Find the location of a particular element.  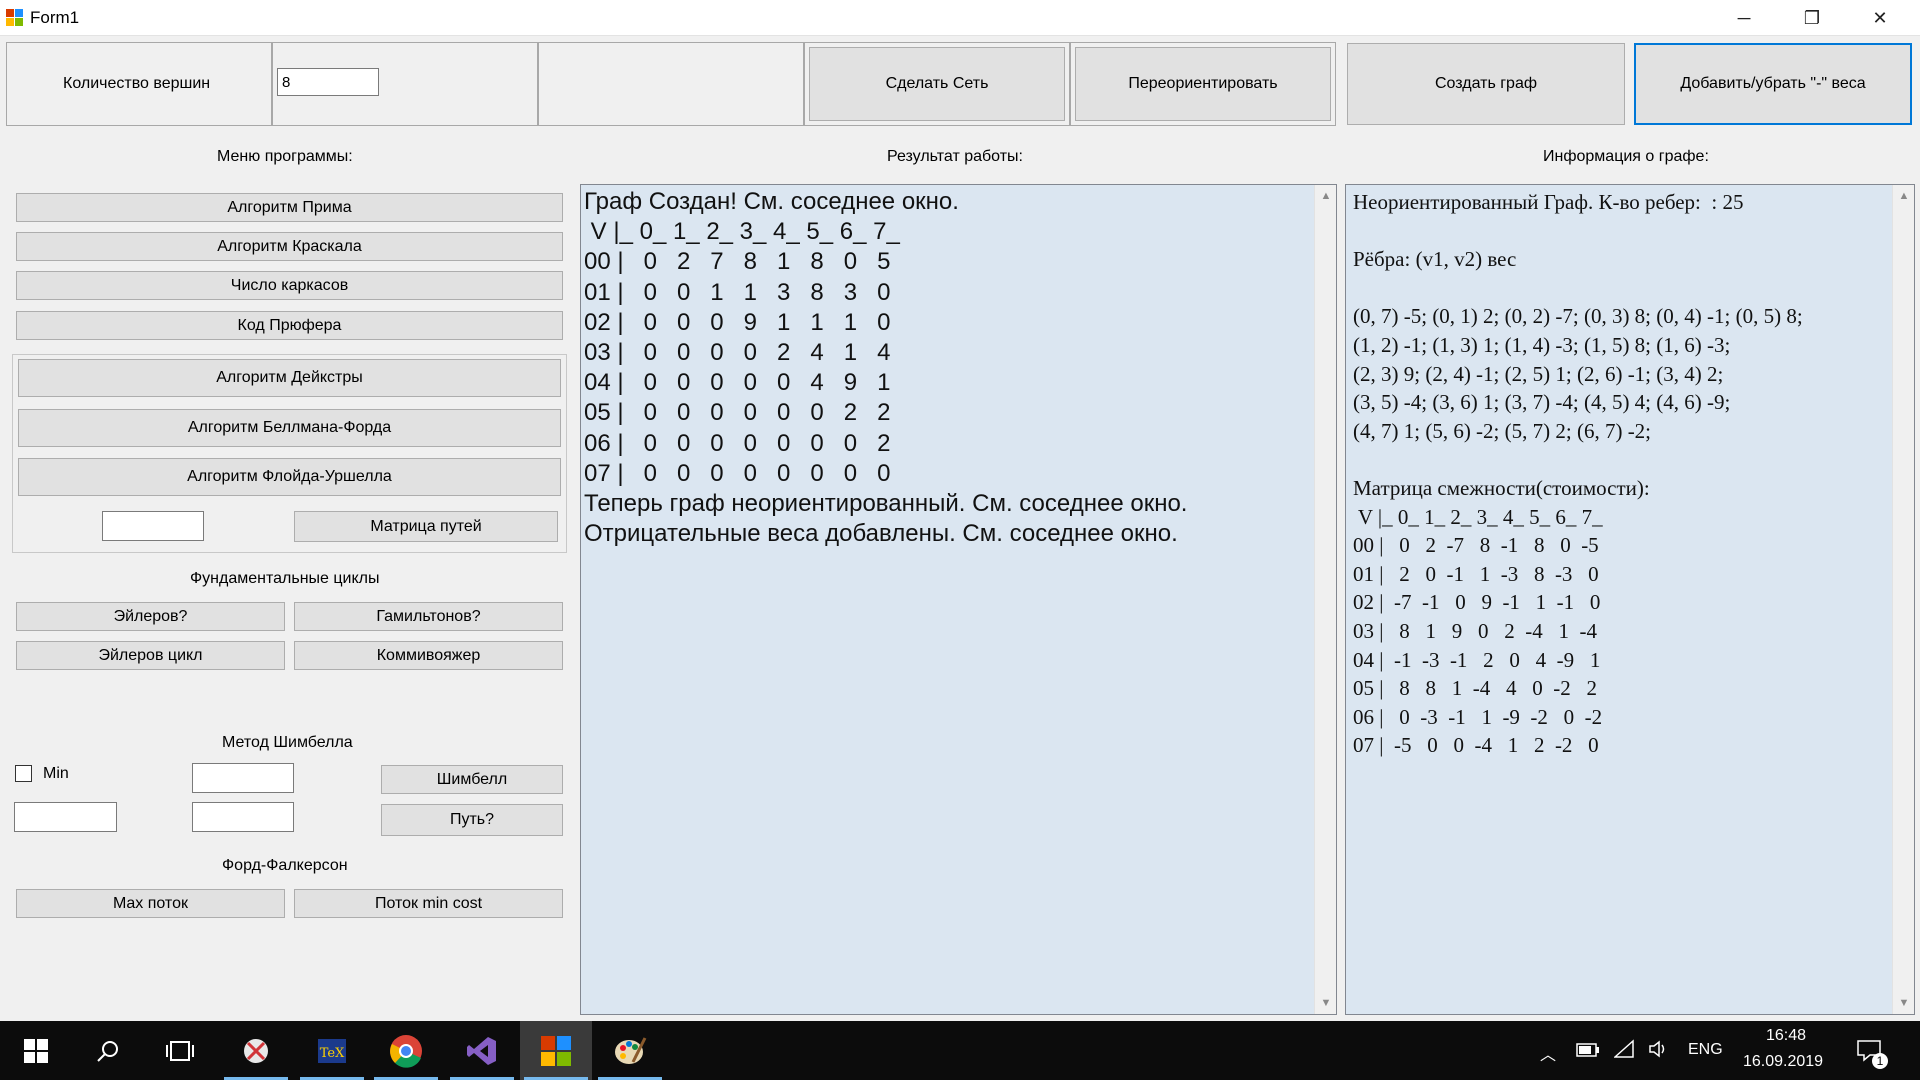

paint-icon is located at coordinates (631, 1050).